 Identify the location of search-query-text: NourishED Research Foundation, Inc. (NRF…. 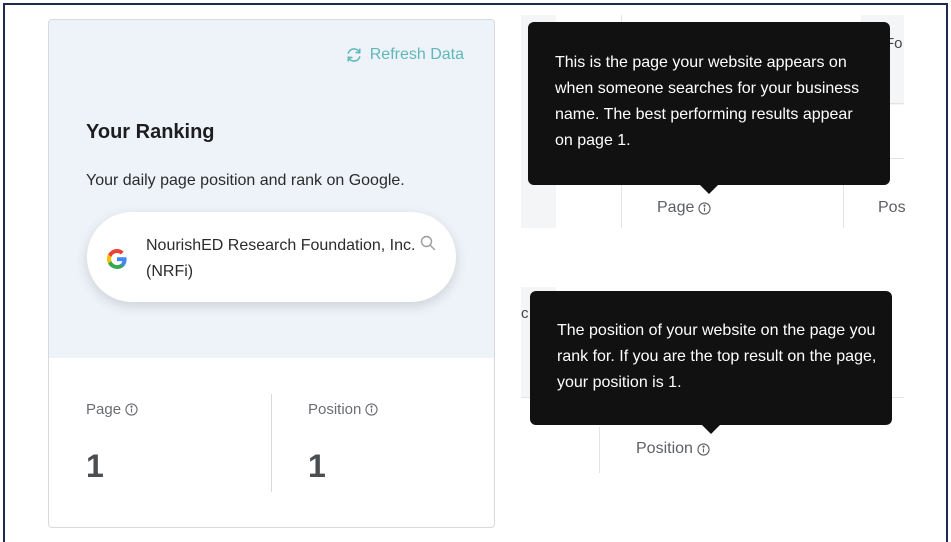
(281, 258).